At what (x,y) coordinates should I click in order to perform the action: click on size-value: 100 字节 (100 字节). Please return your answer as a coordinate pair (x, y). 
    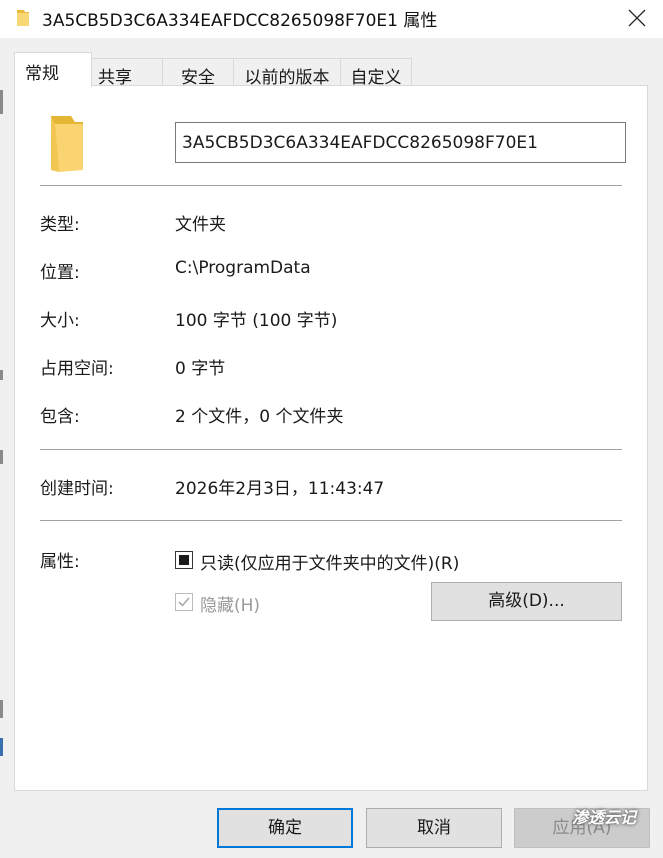
    Looking at the image, I should click on (256, 321).